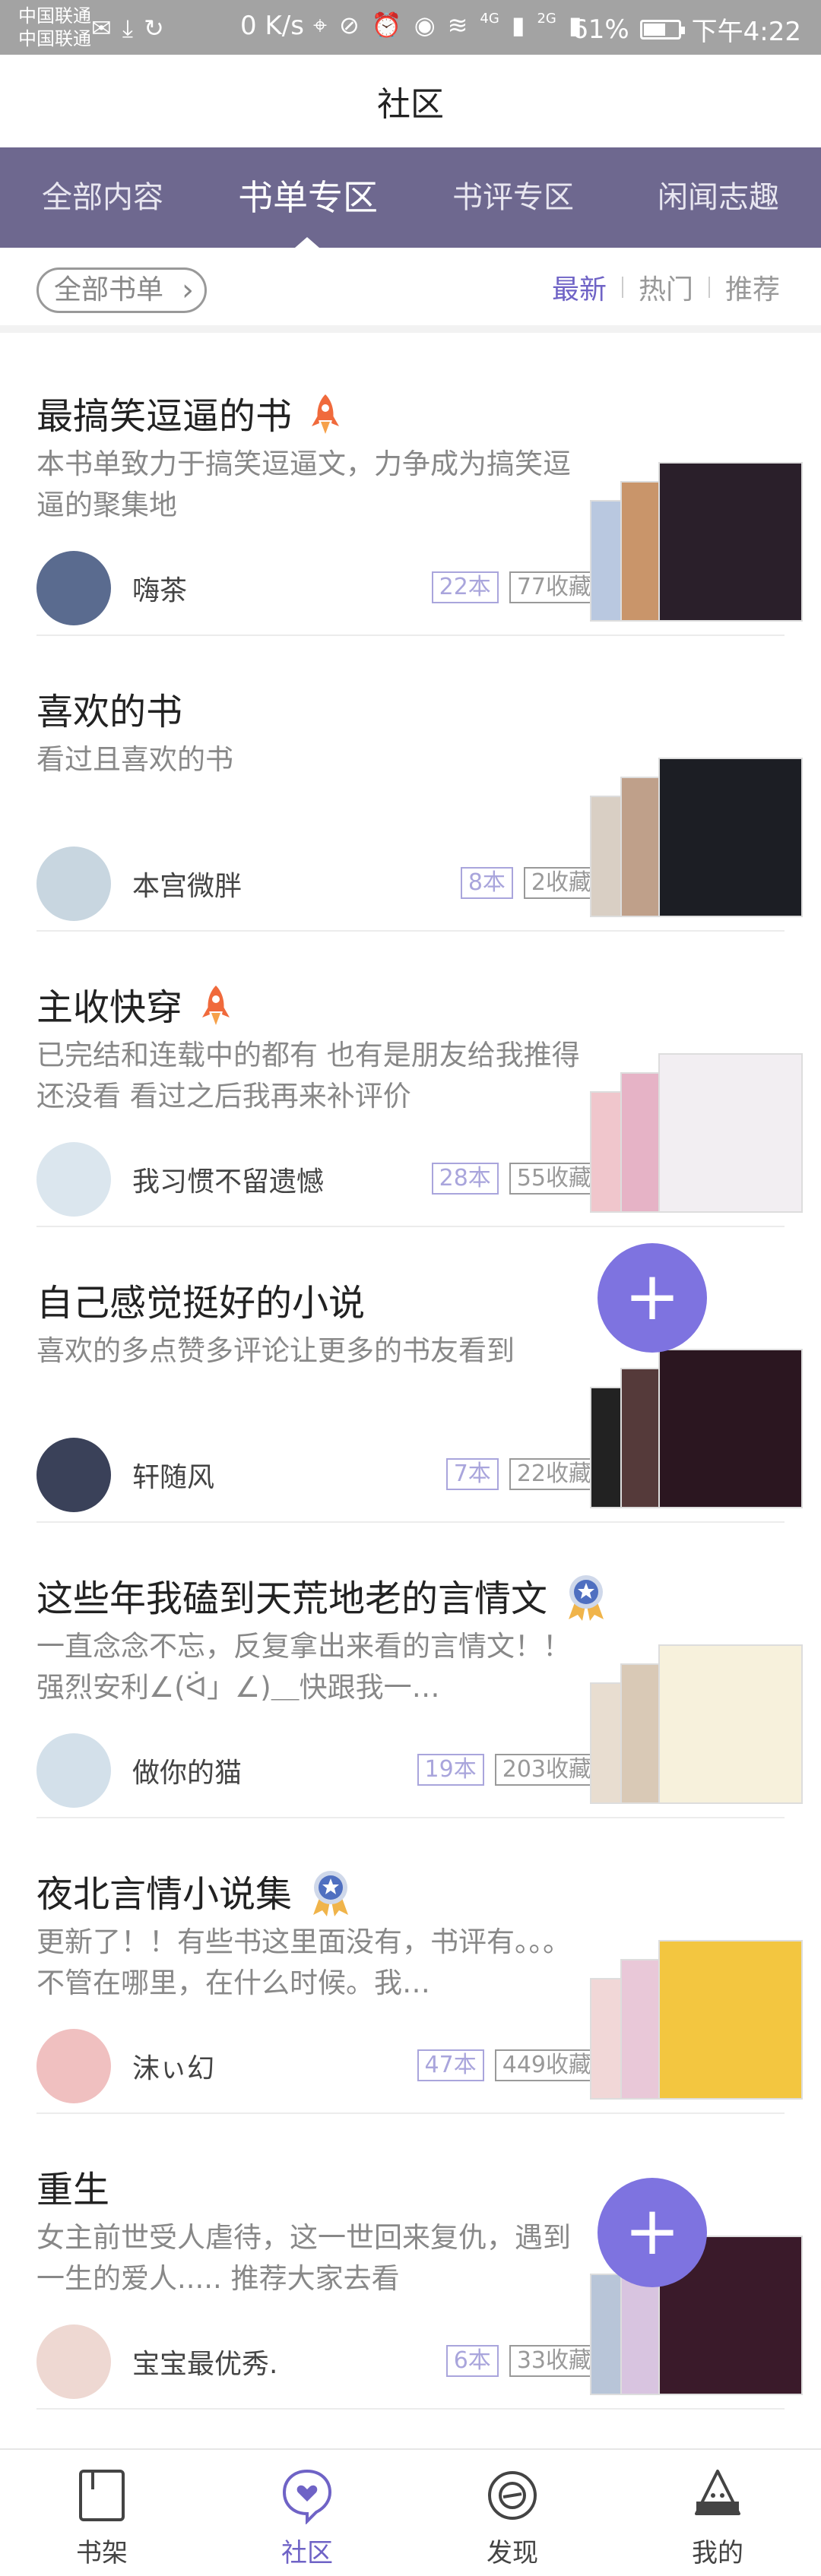 The height and width of the screenshot is (2576, 821). What do you see at coordinates (307, 197) in the screenshot?
I see `tab-booklists: 书单专区` at bounding box center [307, 197].